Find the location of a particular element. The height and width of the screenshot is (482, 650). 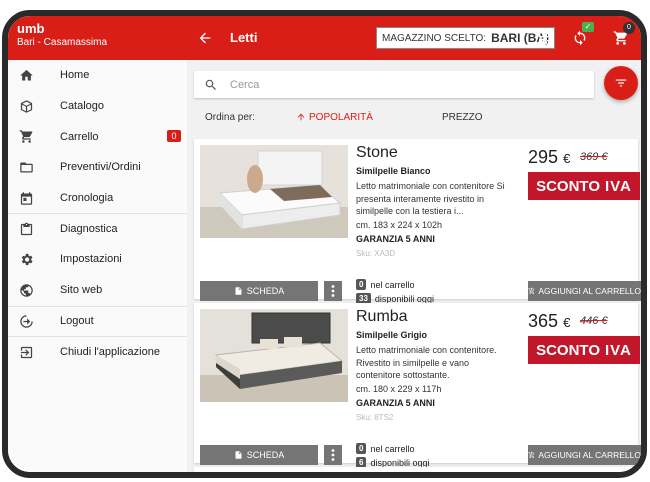

sidebar-header: umb Bari - Casamassima is located at coordinates (97, 38).